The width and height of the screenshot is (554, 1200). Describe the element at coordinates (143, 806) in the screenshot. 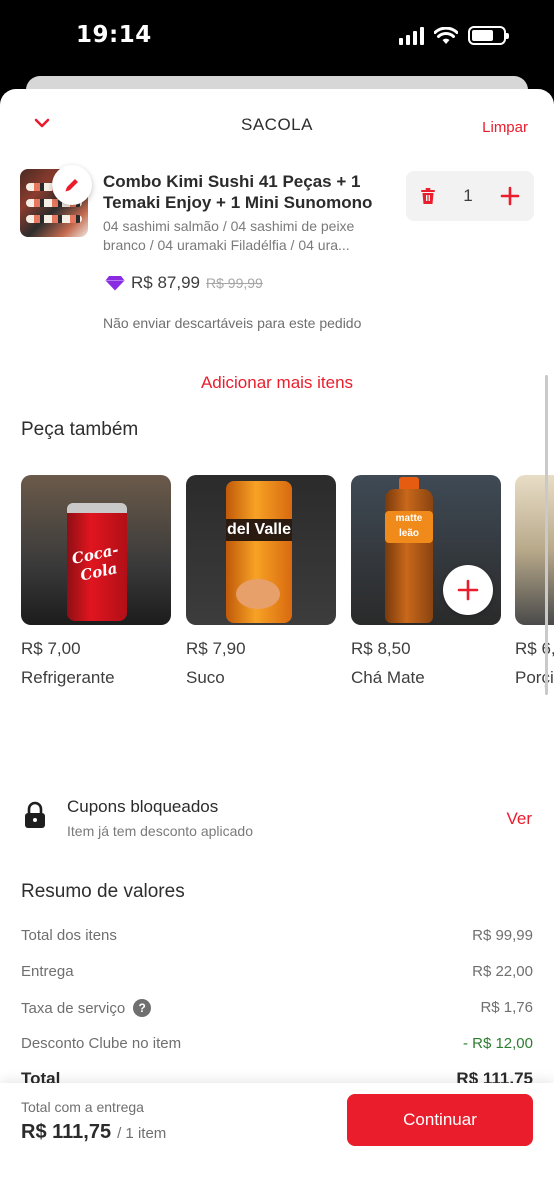

I see `coupons-title: Cupons bloqueados` at that location.